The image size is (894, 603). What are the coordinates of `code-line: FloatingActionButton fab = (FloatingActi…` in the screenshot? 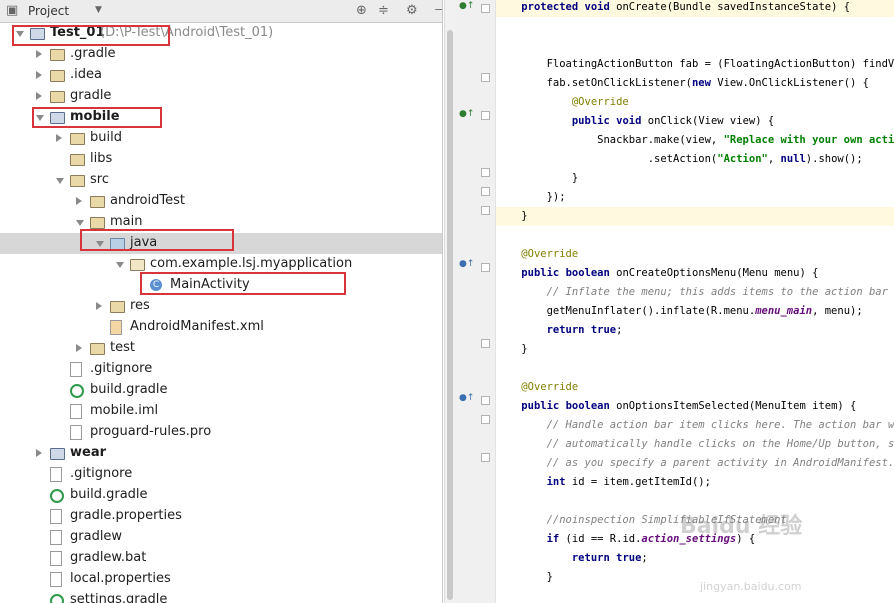 It's located at (695, 64).